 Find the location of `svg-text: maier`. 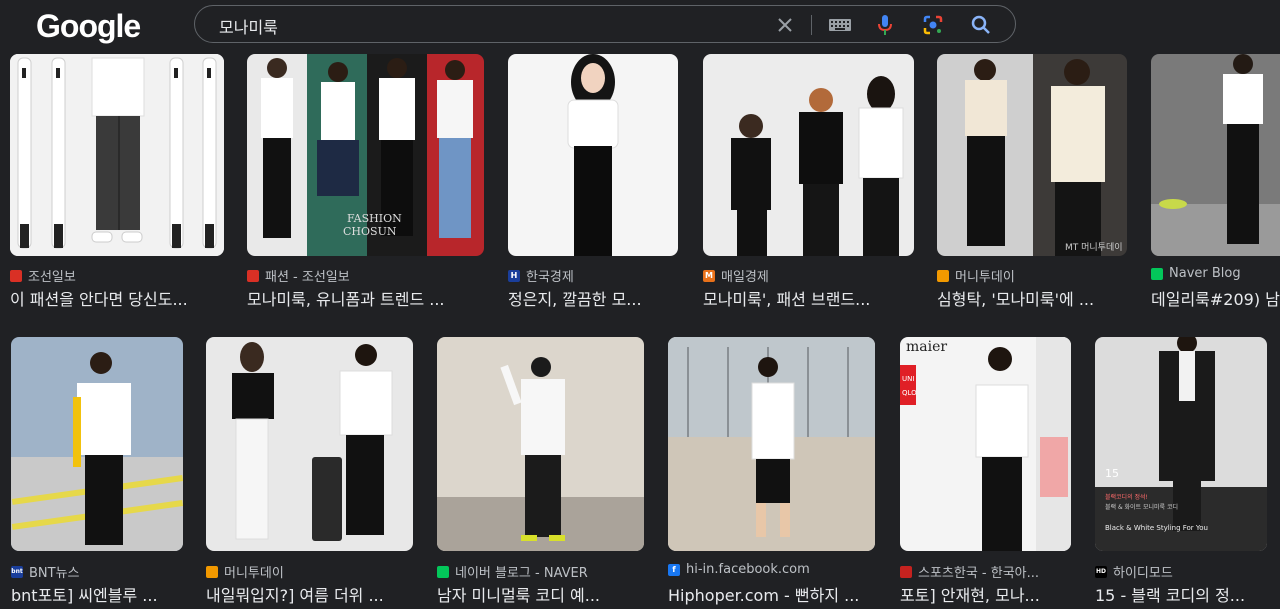

svg-text: maier is located at coordinates (926, 347).